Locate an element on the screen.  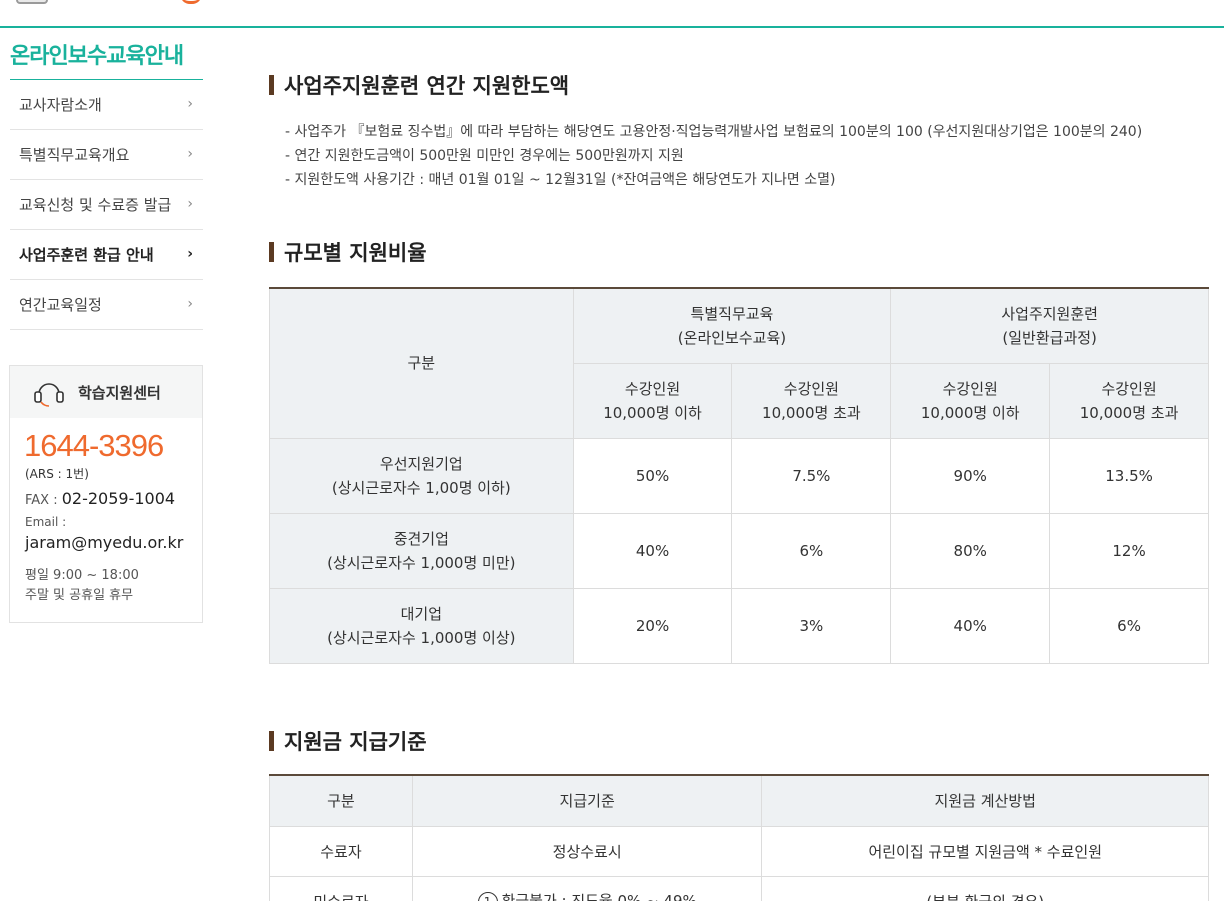
header-line: (온라인보수교육) is located at coordinates (732, 337).